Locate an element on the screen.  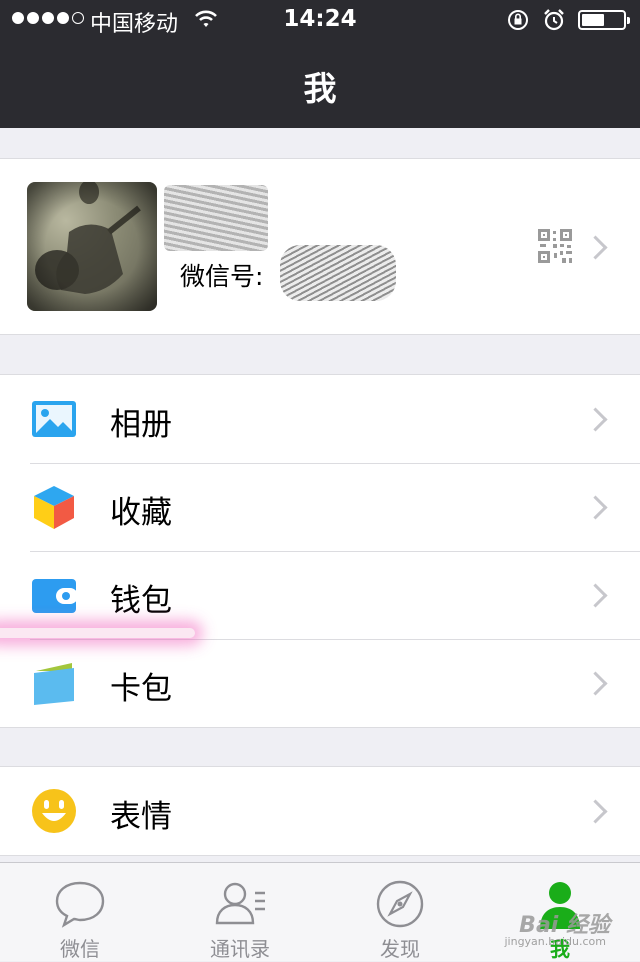
status-bar: 中国移动 14:24 is located at coordinates (320, 20).